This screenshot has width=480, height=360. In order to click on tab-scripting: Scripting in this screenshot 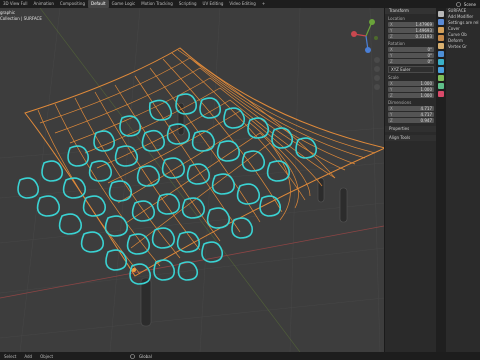, I will do `click(188, 4)`.